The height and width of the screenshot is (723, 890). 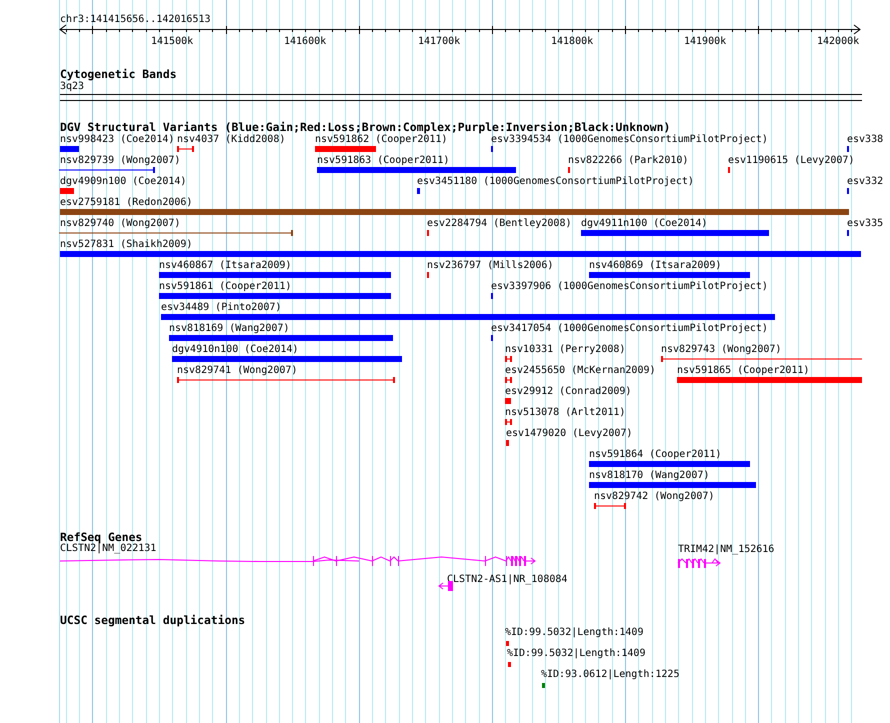 I want to click on variant-label: nsv829743 (Wong2007), so click(x=721, y=349).